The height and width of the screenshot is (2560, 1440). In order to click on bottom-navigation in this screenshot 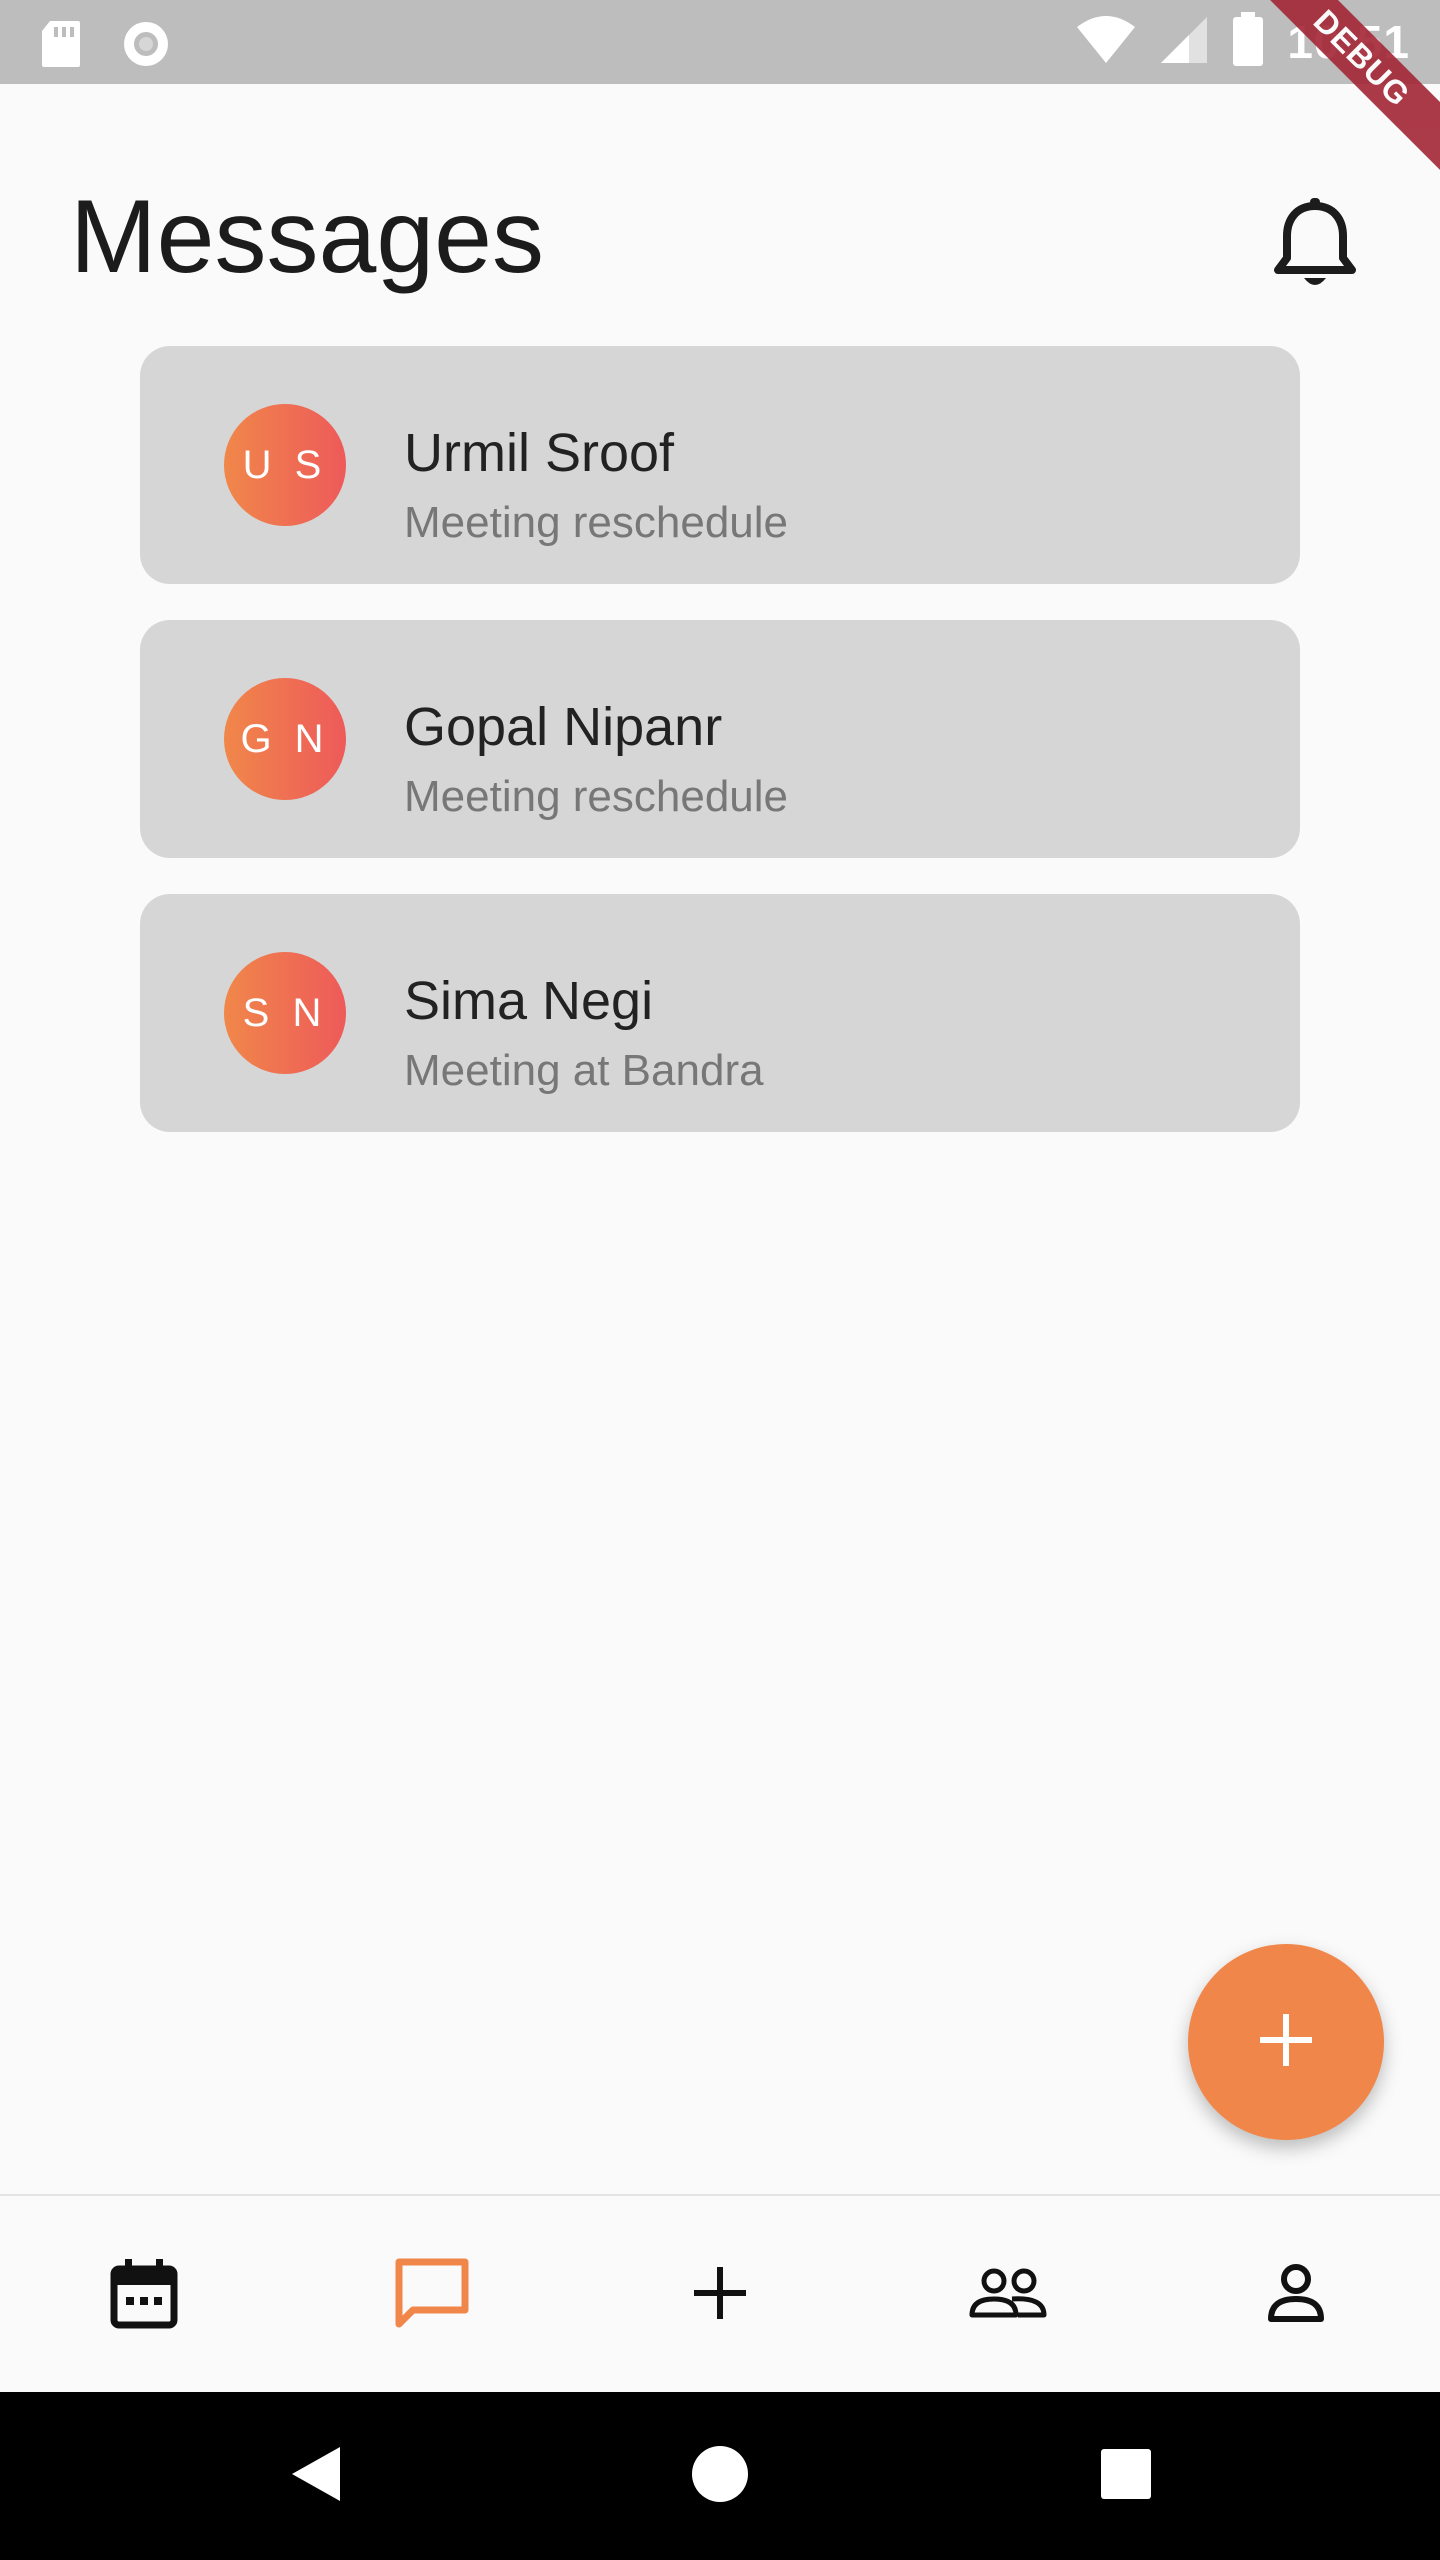, I will do `click(720, 2294)`.